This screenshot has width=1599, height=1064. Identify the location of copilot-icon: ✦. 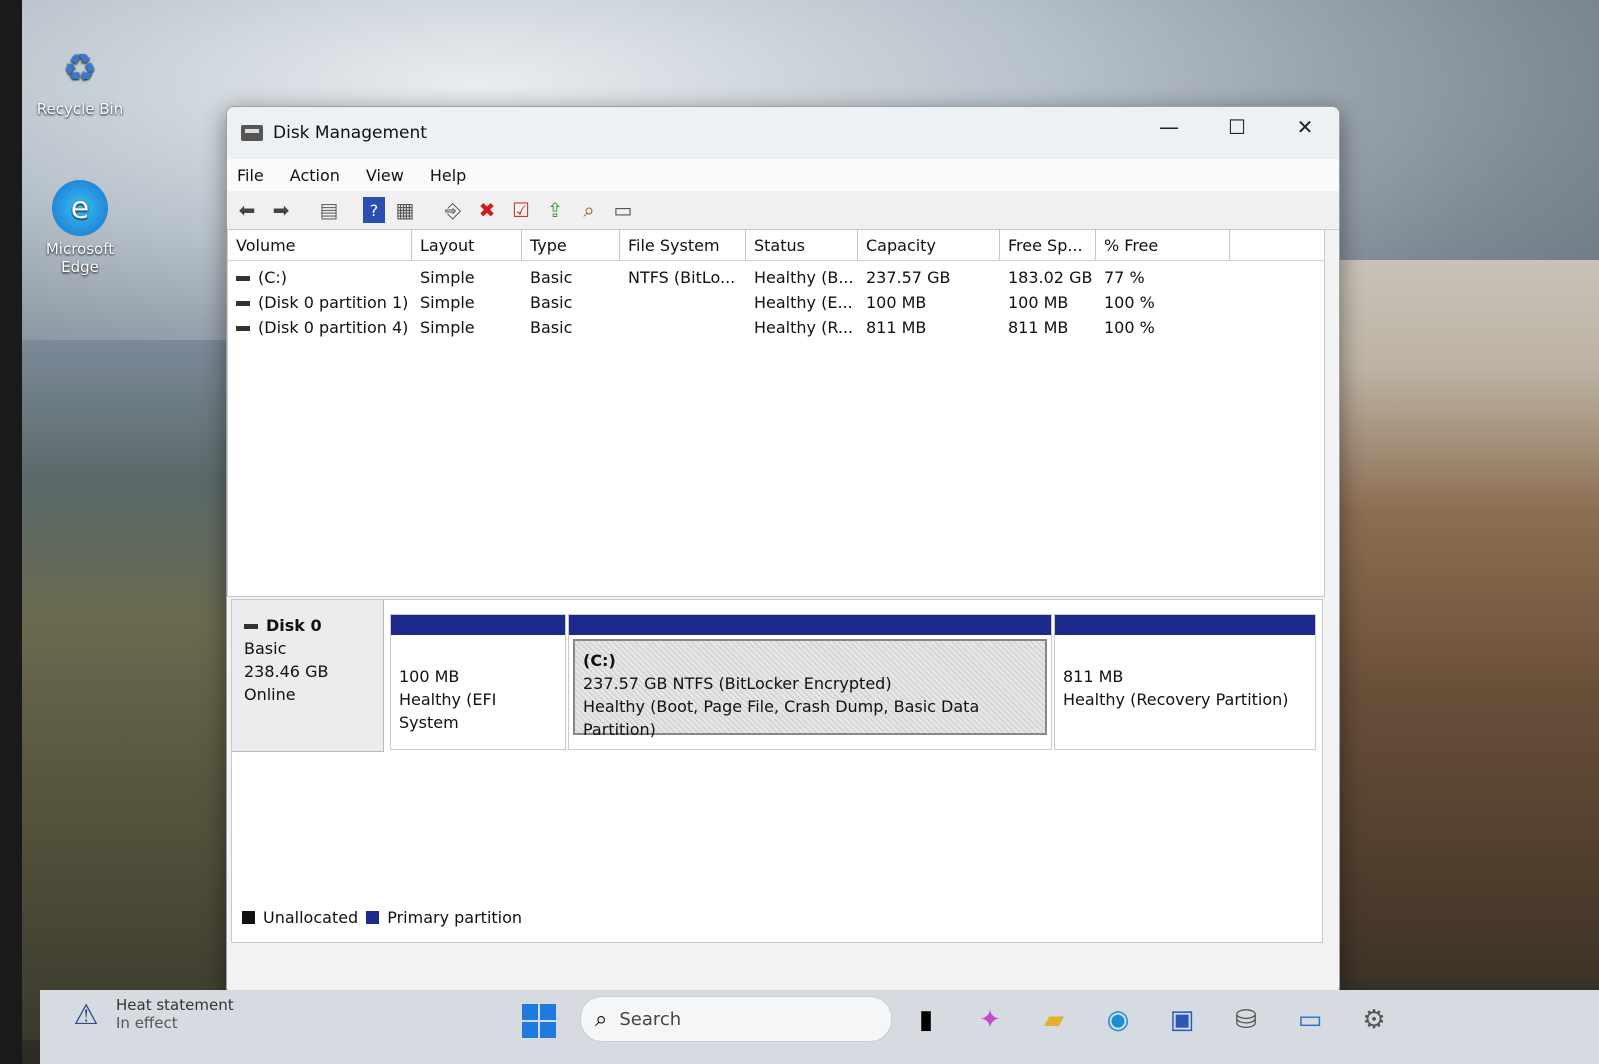
(990, 1020).